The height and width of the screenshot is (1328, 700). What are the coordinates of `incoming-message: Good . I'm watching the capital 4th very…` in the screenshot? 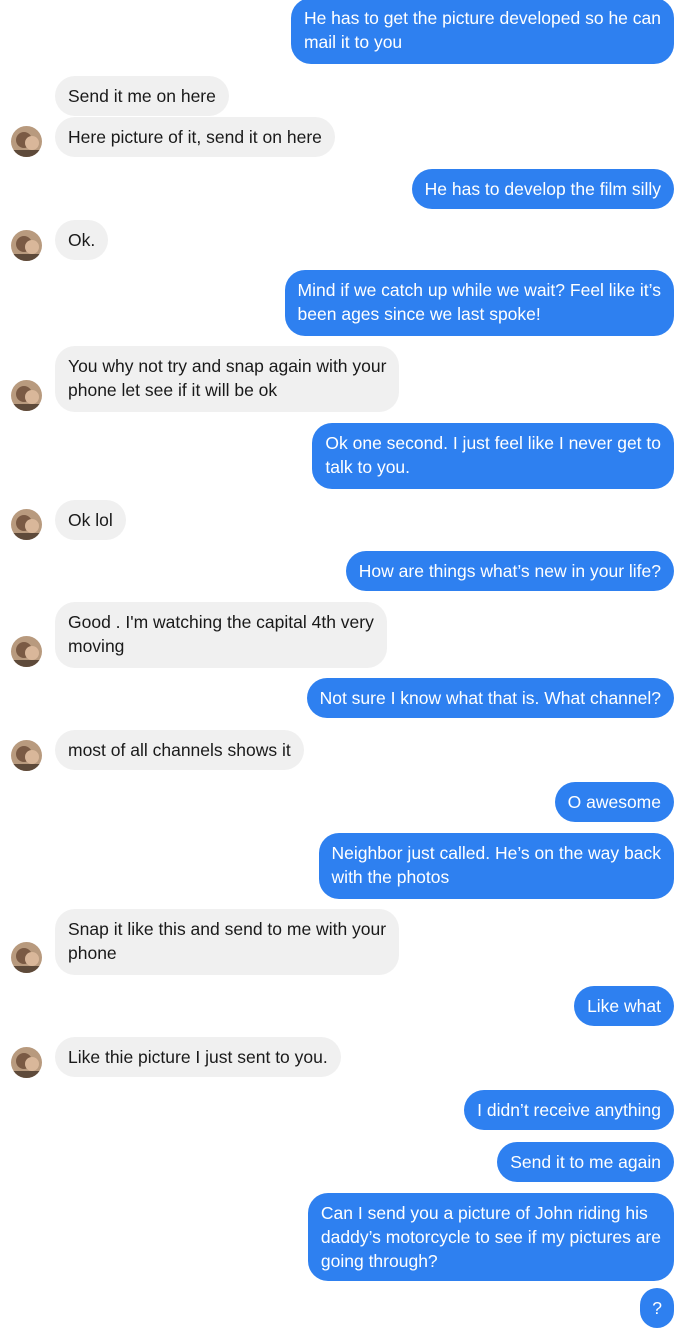 It's located at (221, 635).